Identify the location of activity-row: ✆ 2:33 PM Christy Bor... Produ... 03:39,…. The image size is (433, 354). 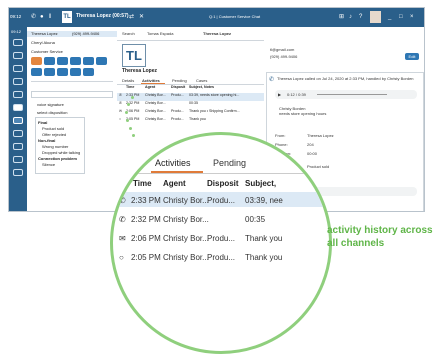
(190, 97).